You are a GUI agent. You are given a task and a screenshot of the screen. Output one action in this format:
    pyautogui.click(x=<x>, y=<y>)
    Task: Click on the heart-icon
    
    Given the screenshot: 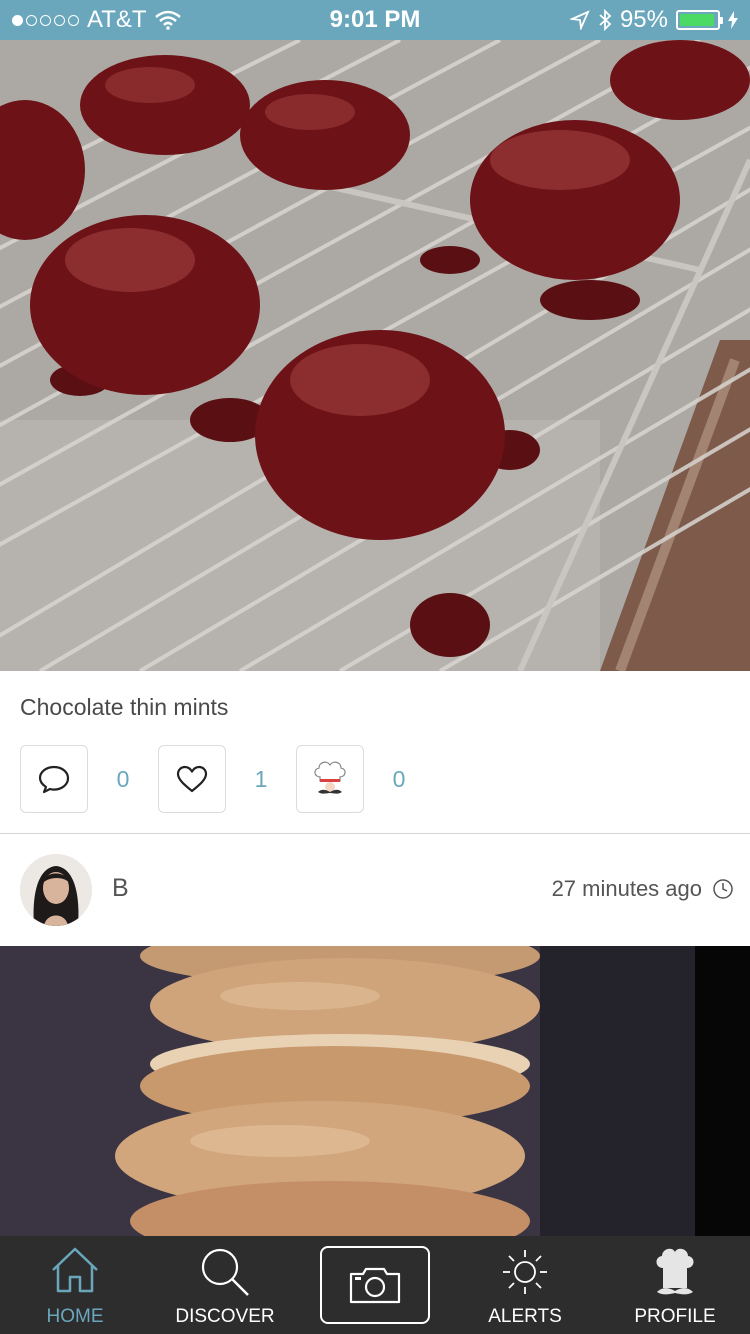 What is the action you would take?
    pyautogui.click(x=192, y=779)
    